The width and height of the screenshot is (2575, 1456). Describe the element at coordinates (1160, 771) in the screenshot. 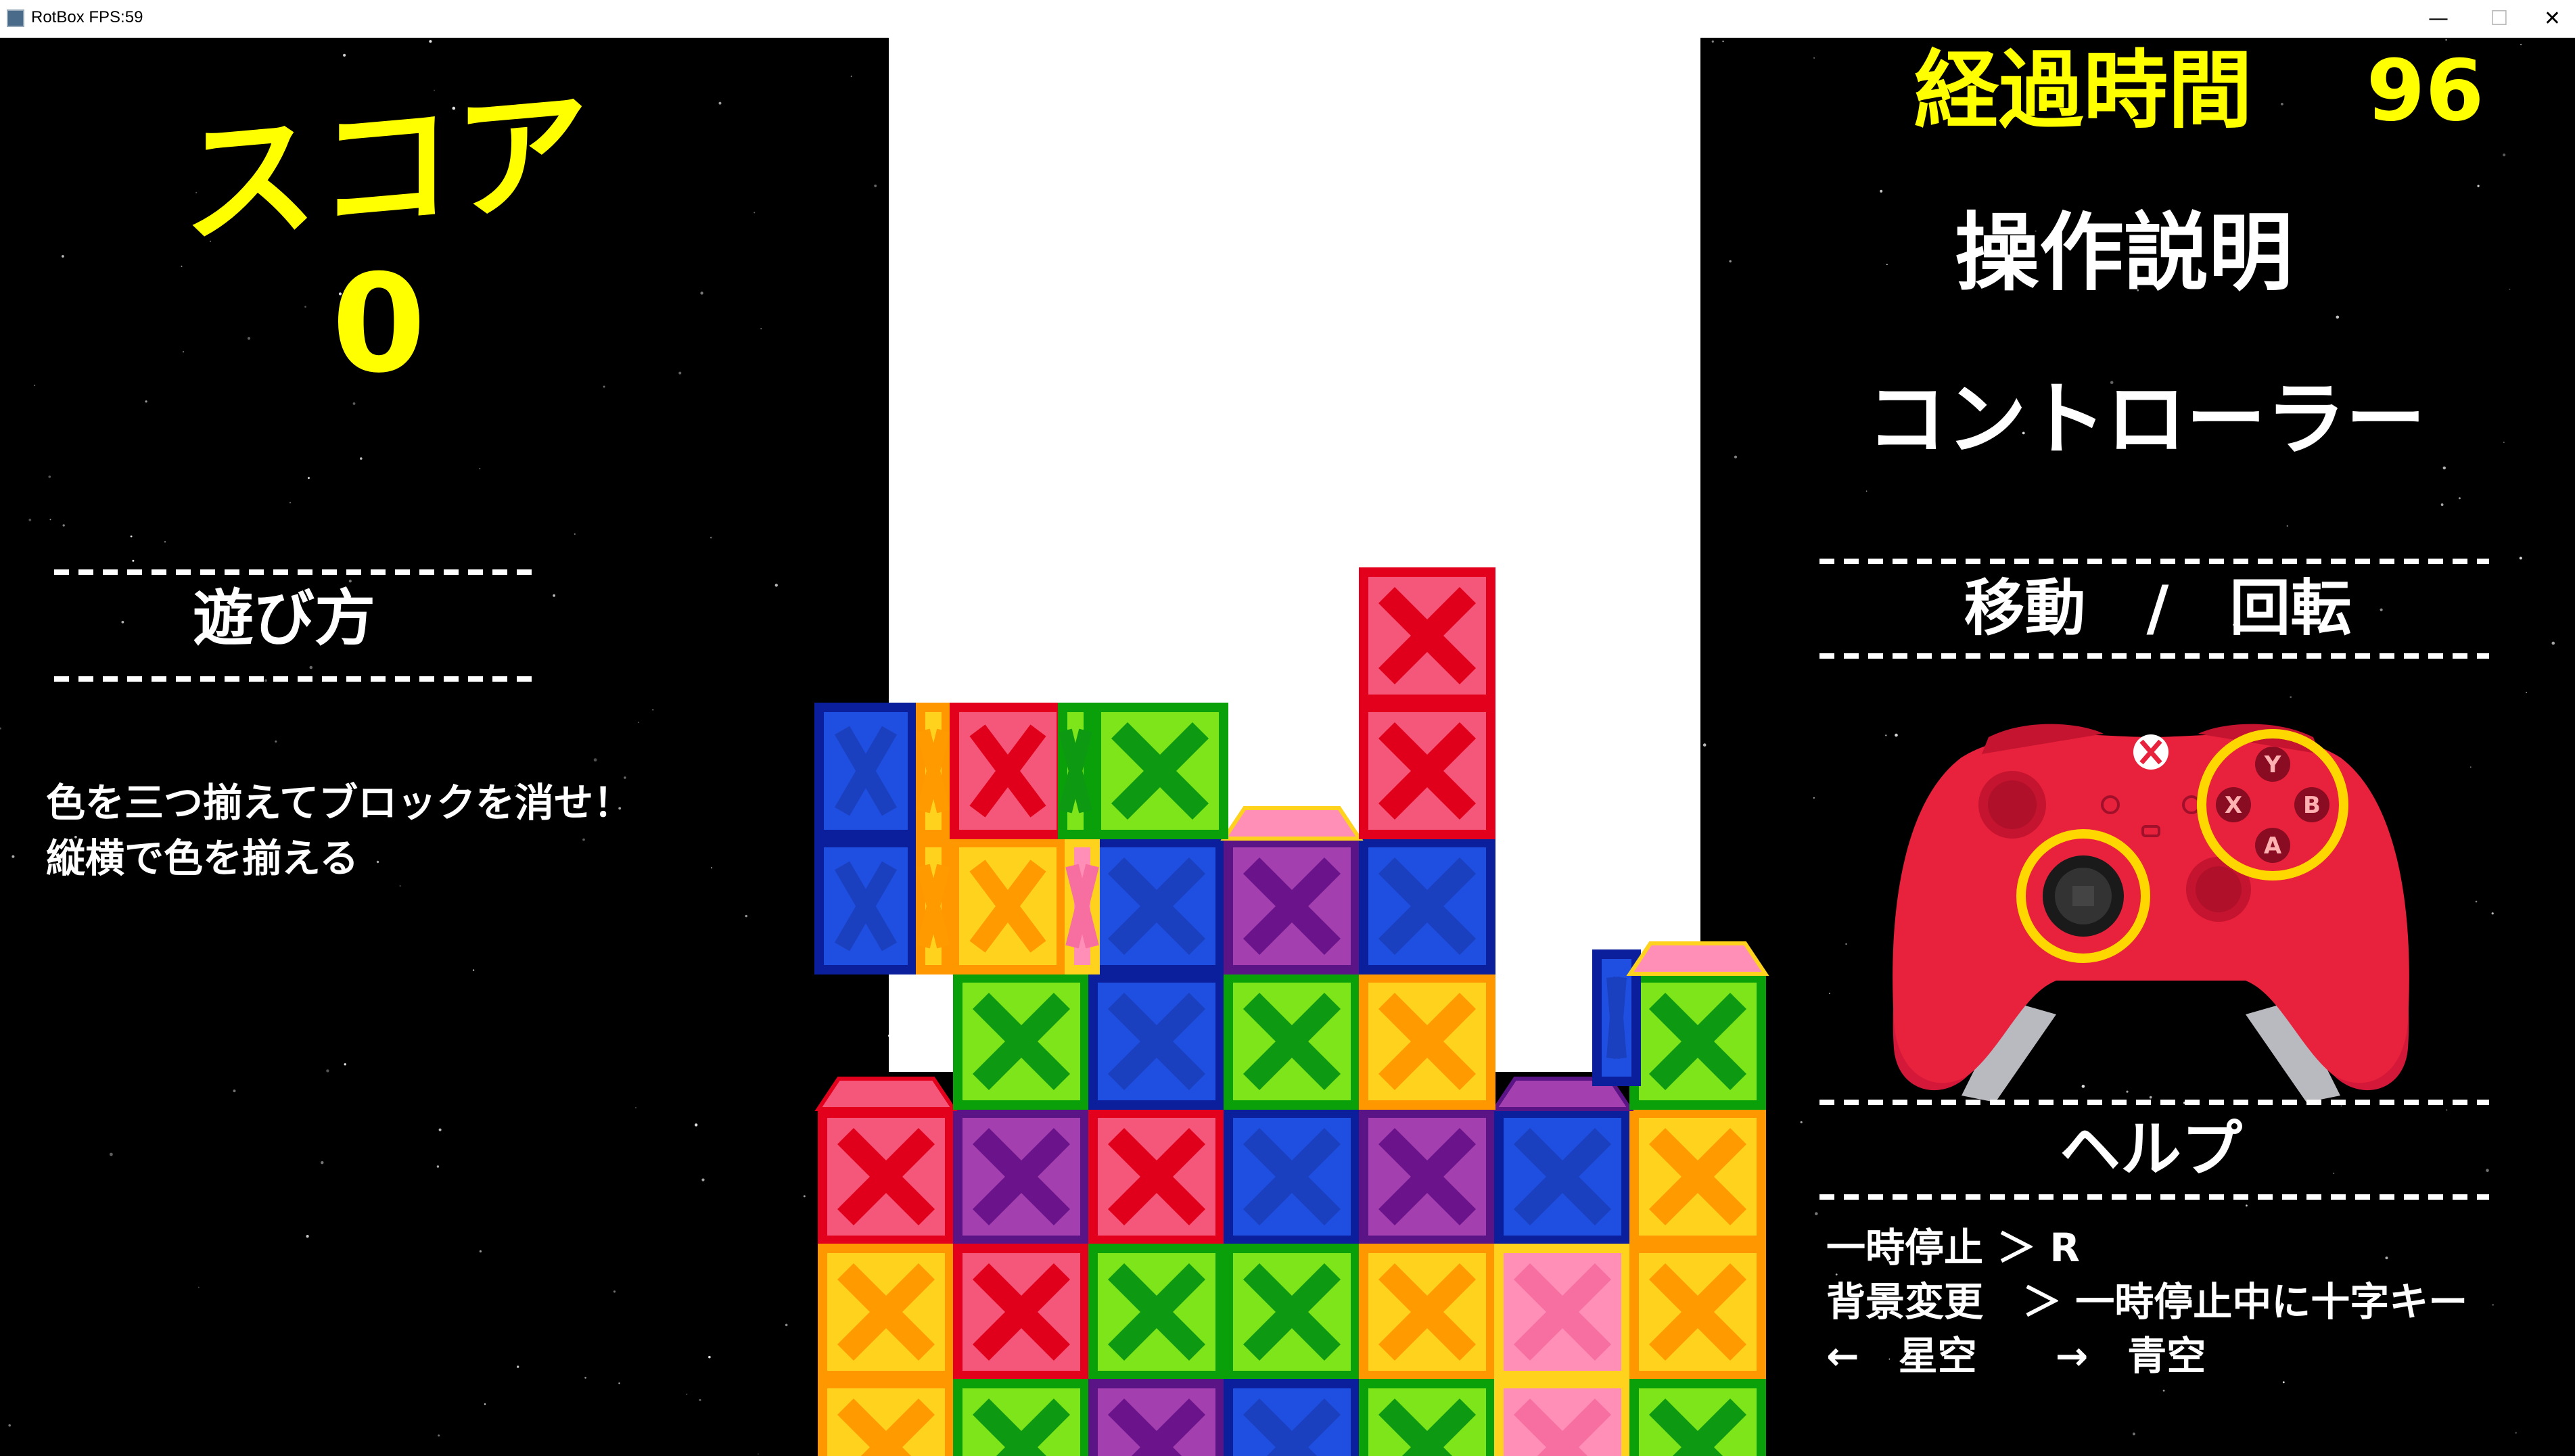

I see `block-green-falling` at that location.